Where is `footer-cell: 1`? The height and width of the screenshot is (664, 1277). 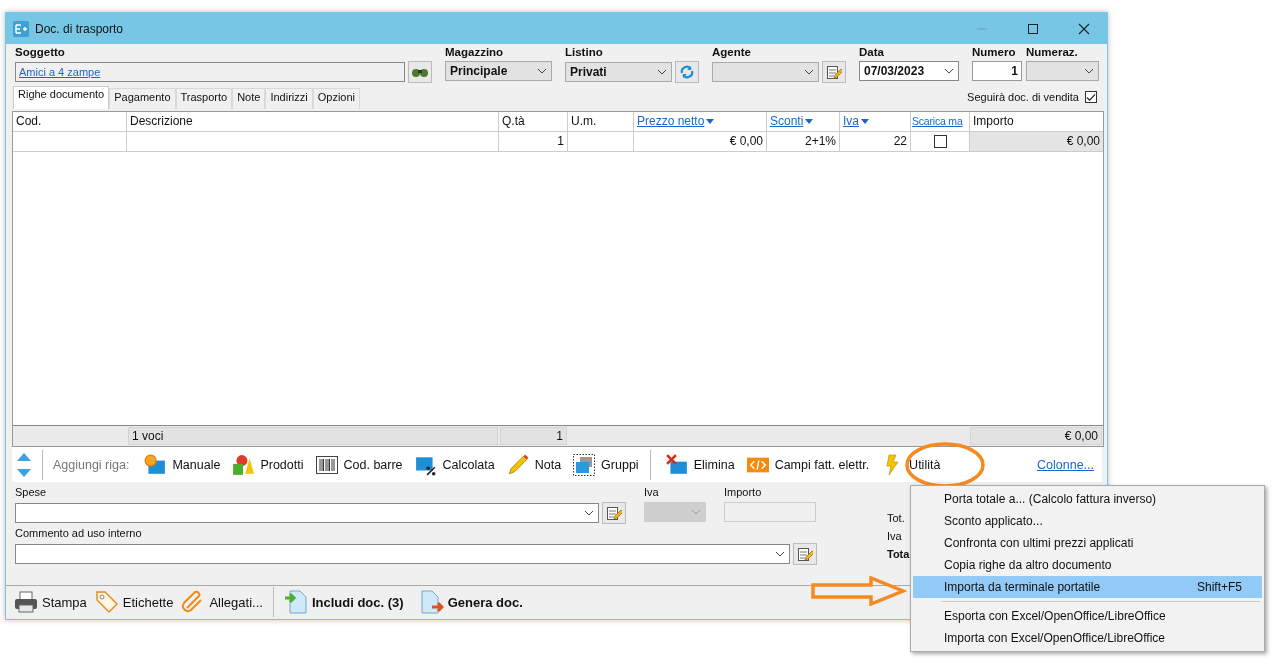
footer-cell: 1 is located at coordinates (533, 435).